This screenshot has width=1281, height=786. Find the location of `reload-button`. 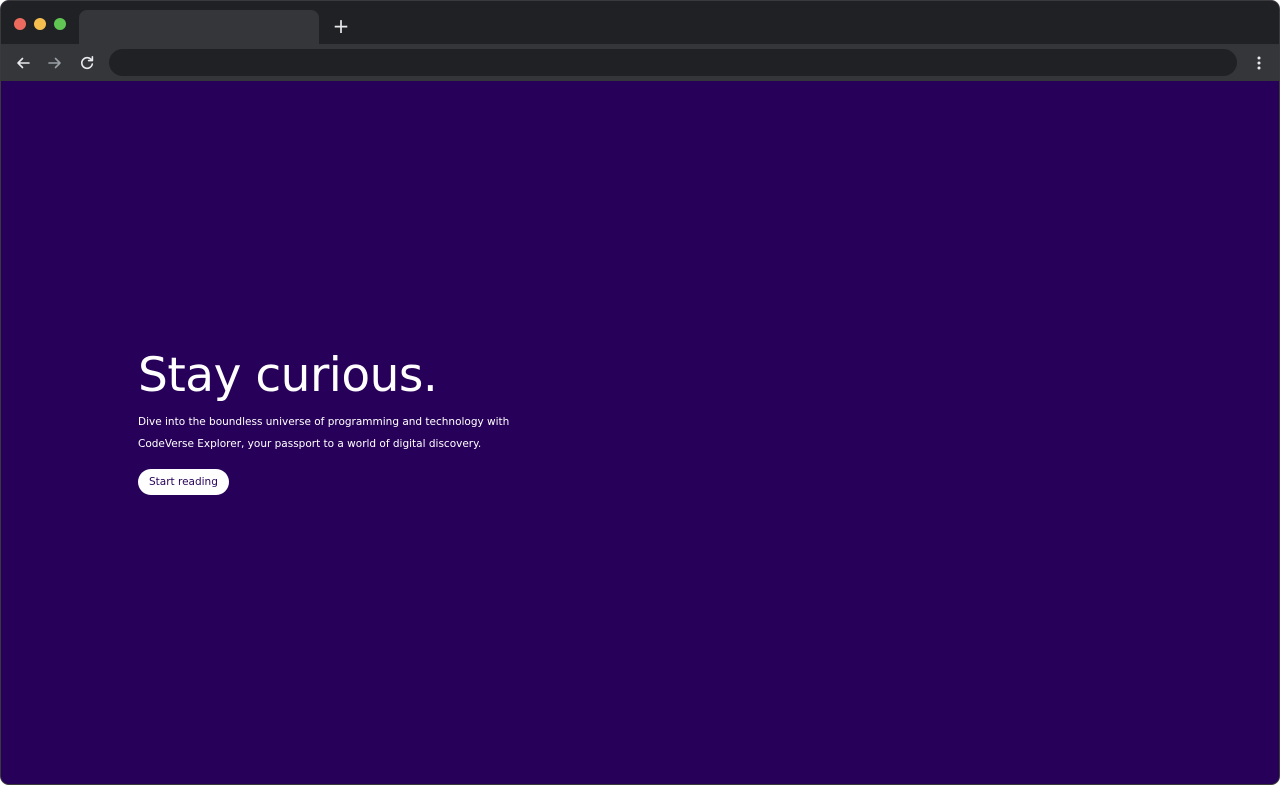

reload-button is located at coordinates (87, 63).